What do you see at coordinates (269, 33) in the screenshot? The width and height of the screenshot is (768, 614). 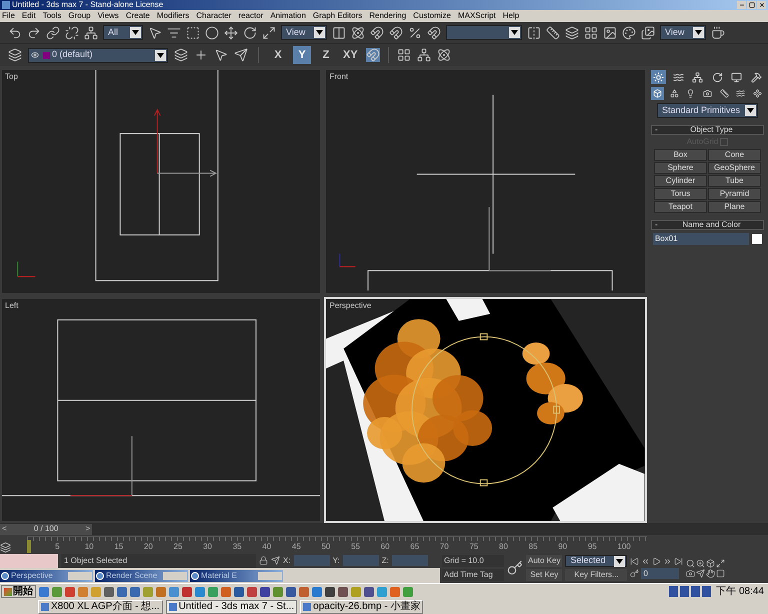 I see `scale-icon` at bounding box center [269, 33].